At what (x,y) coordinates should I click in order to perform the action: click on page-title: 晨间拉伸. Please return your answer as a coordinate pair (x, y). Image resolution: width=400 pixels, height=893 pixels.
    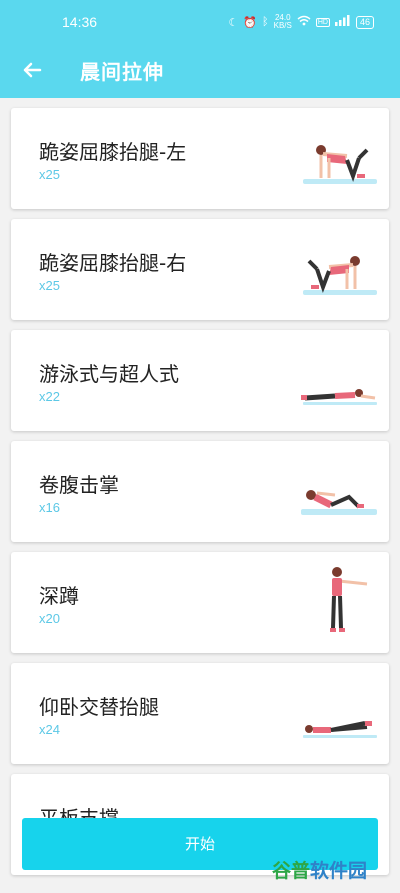
    Looking at the image, I should click on (122, 72).